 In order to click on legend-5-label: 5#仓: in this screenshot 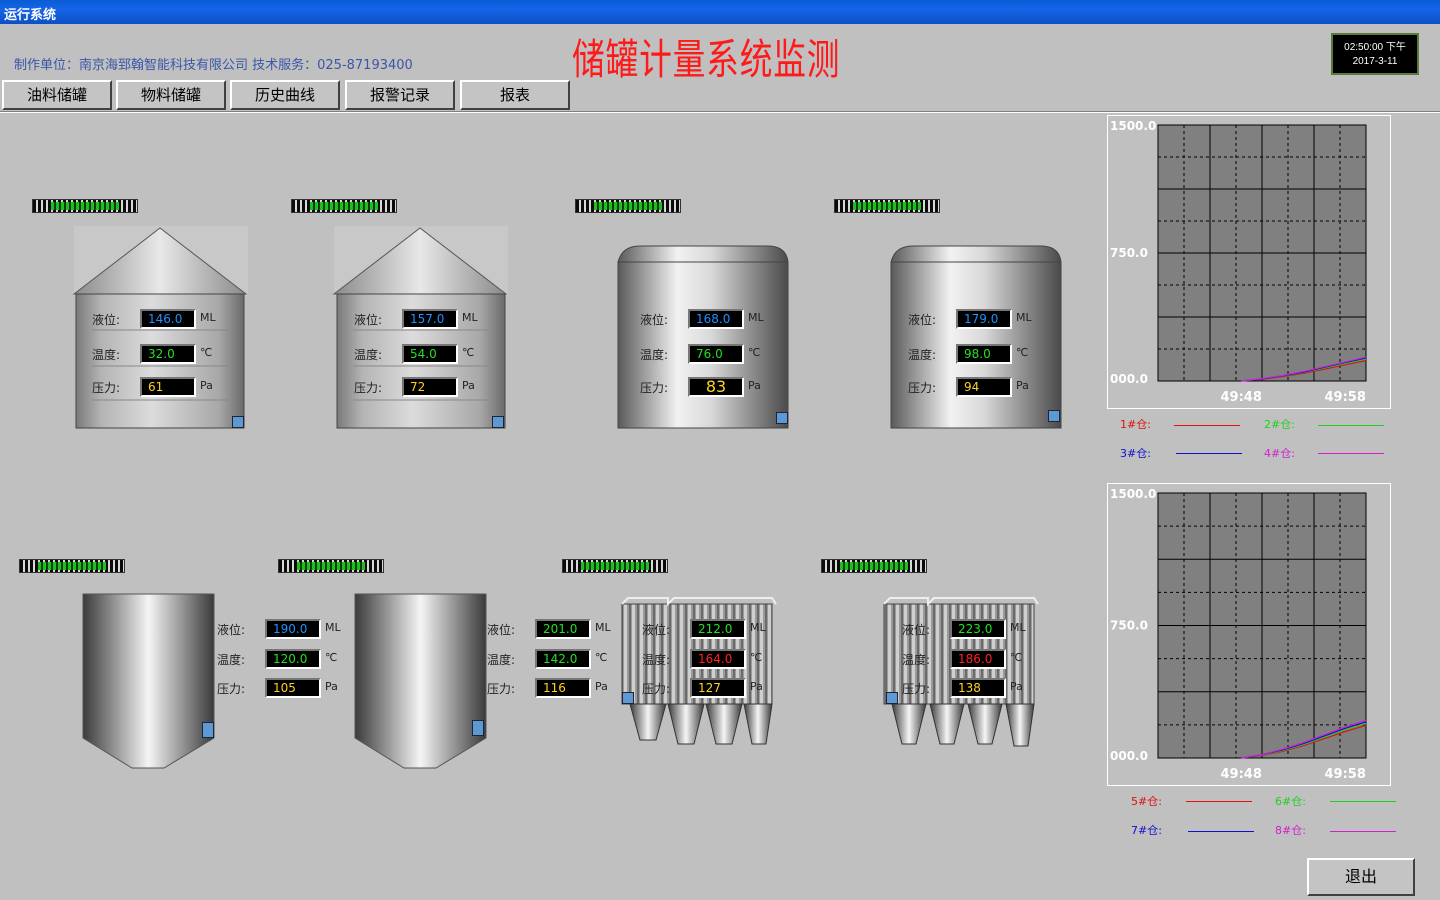, I will do `click(1146, 801)`.